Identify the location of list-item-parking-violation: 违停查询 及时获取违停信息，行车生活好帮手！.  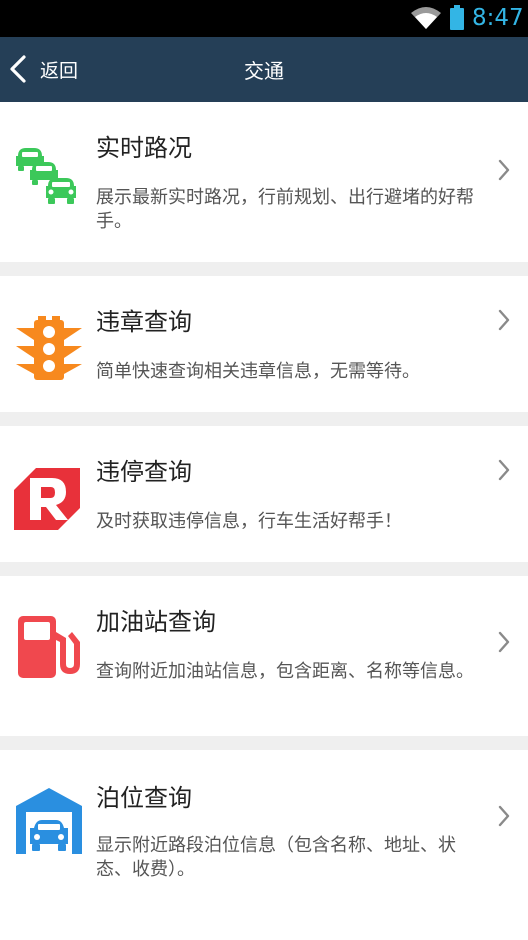
(264, 494).